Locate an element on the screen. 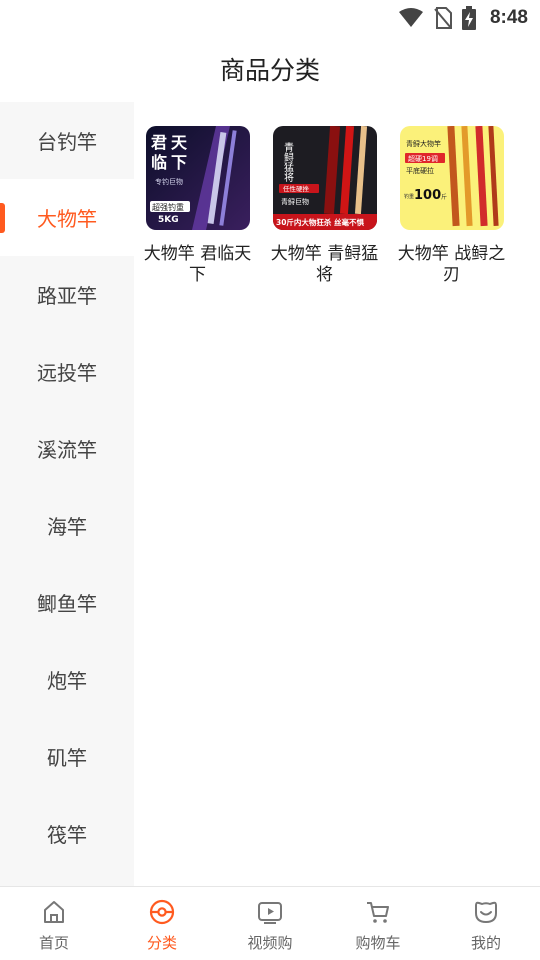 This screenshot has height=960, width=540. image-text: 青鲟巨物 is located at coordinates (295, 201).